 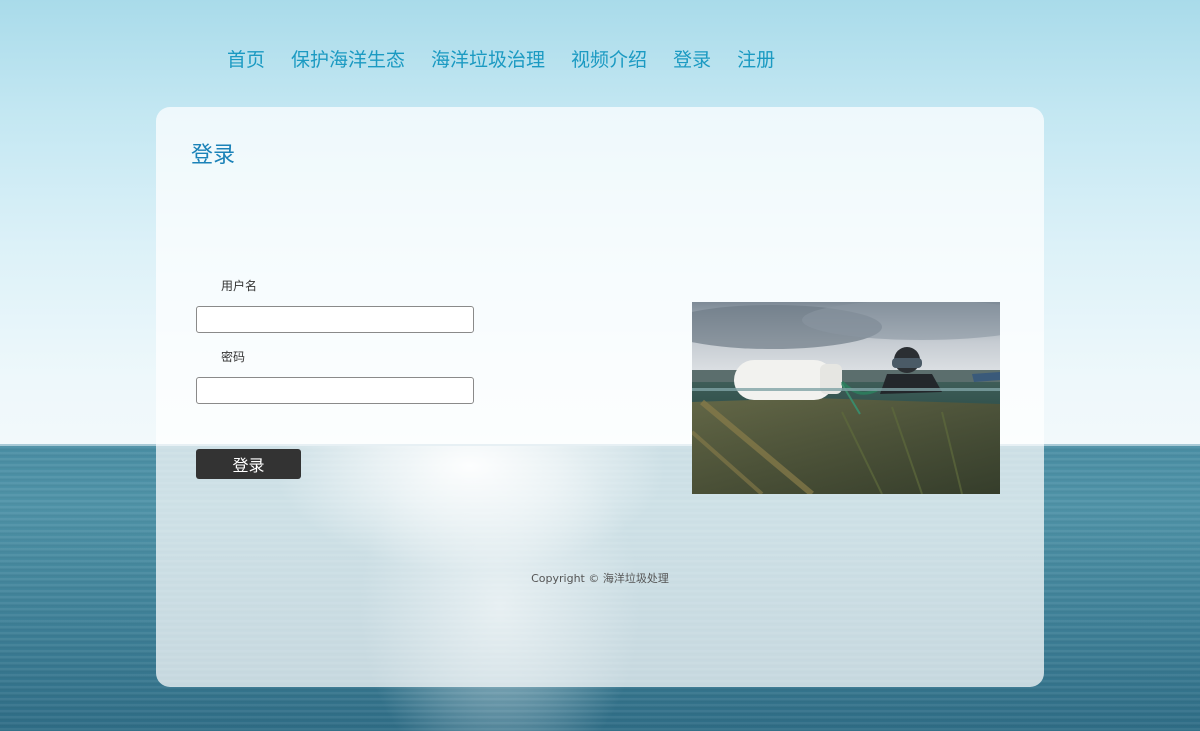 What do you see at coordinates (692, 58) in the screenshot?
I see `nav-item-login: 登录` at bounding box center [692, 58].